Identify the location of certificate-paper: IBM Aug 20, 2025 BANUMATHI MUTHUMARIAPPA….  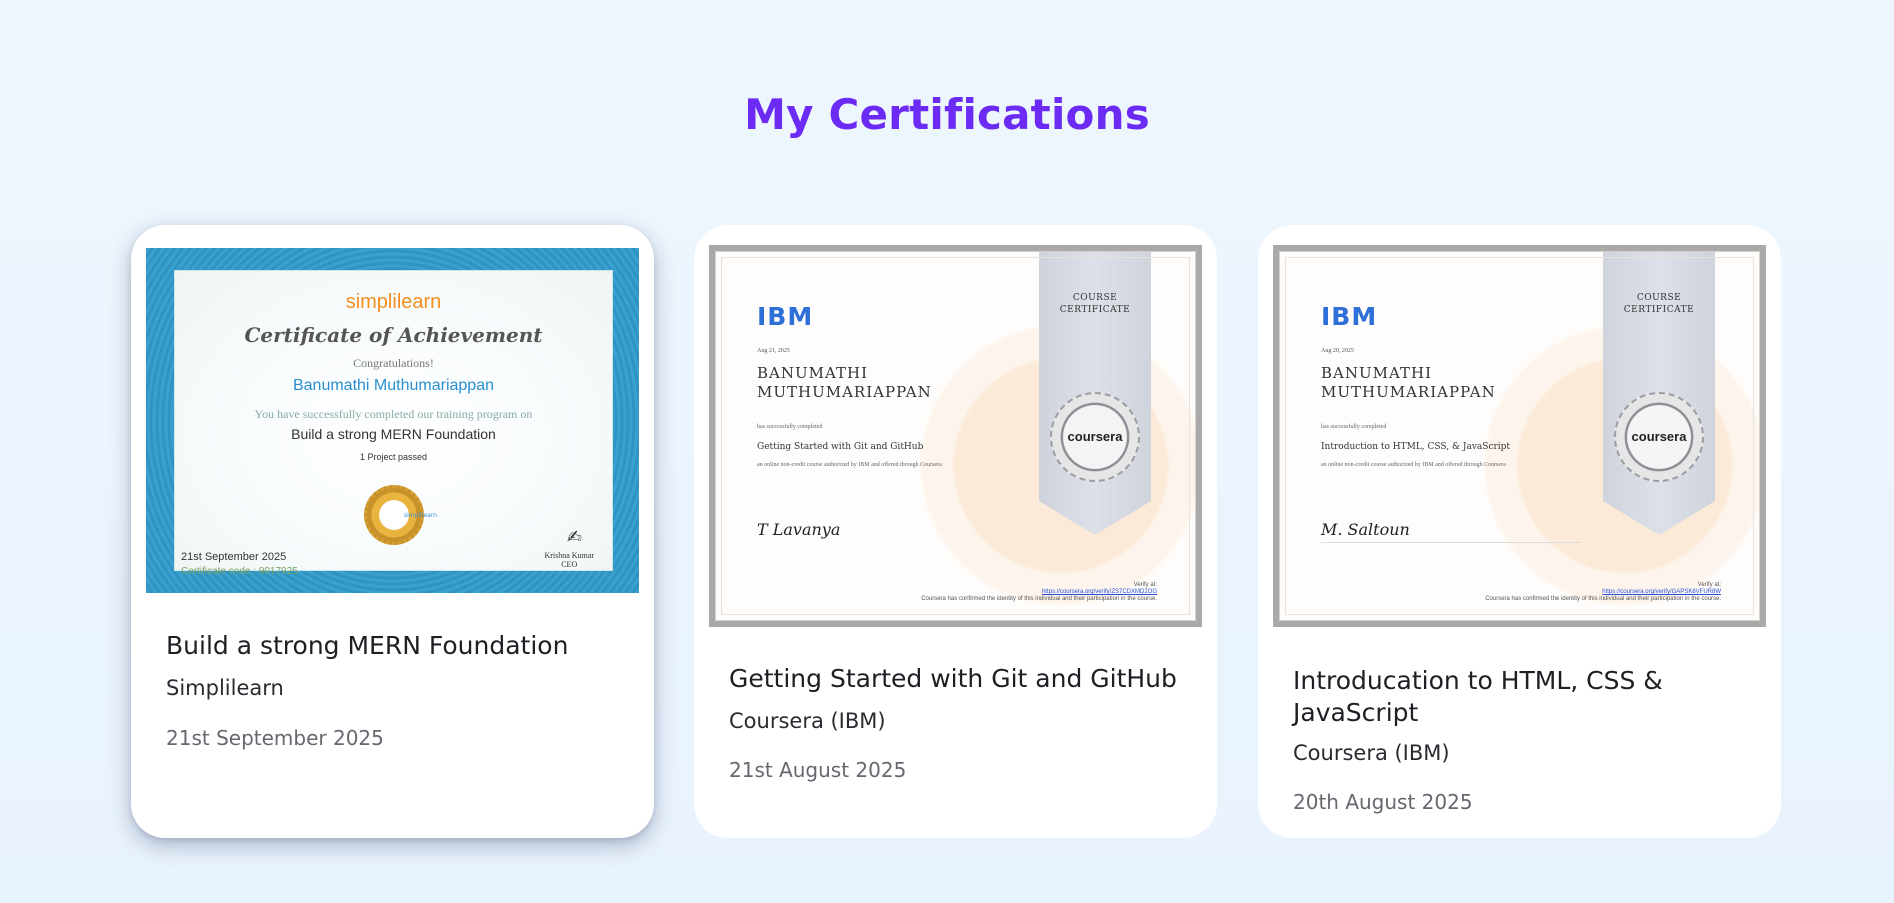
(1519, 436).